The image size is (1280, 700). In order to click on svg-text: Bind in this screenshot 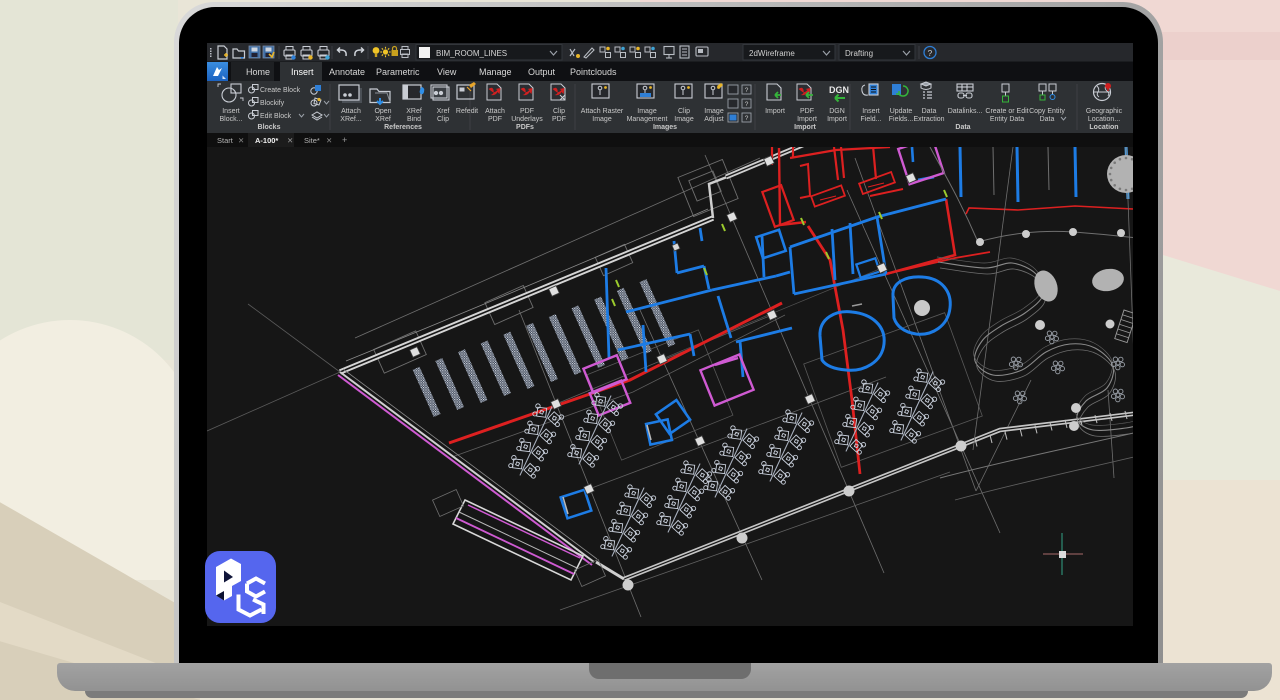, I will do `click(414, 119)`.